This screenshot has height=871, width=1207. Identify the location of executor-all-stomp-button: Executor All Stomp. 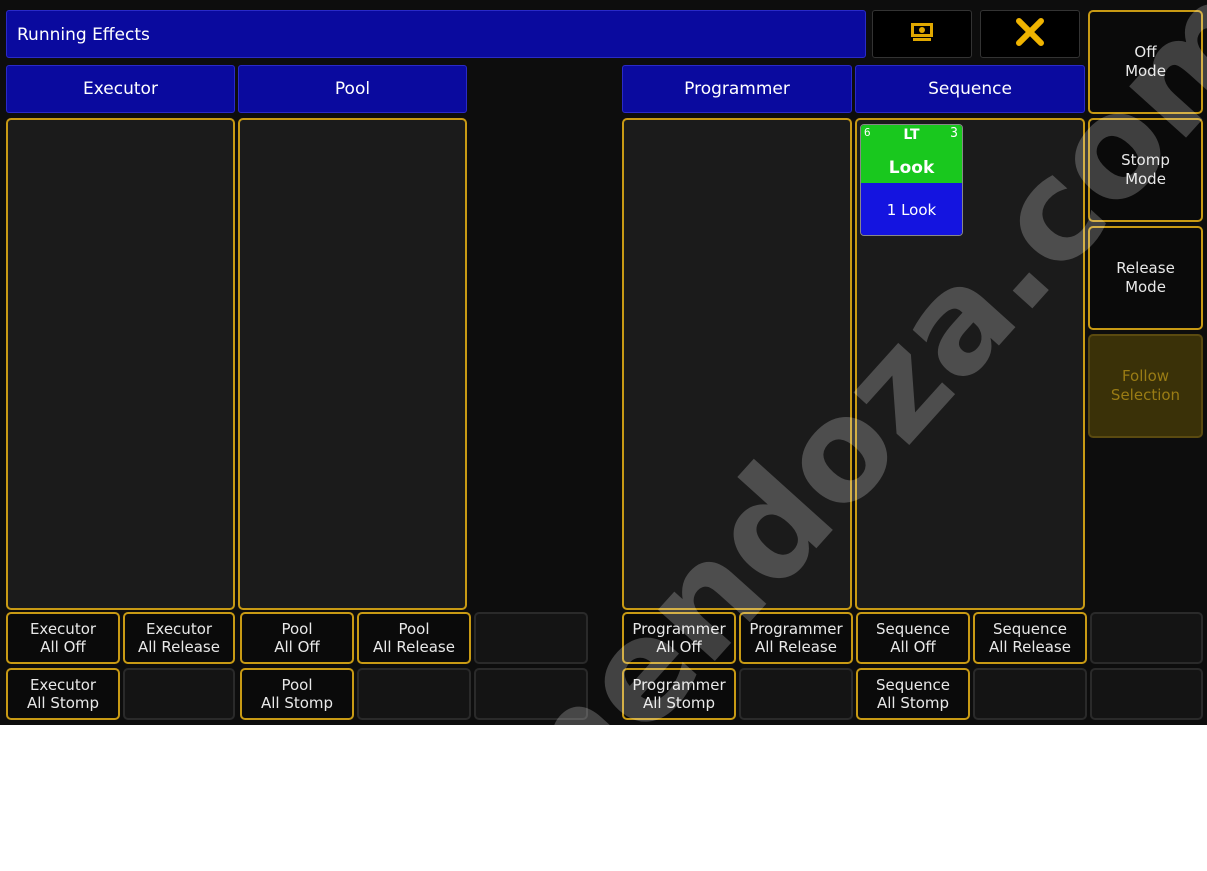
(63, 694).